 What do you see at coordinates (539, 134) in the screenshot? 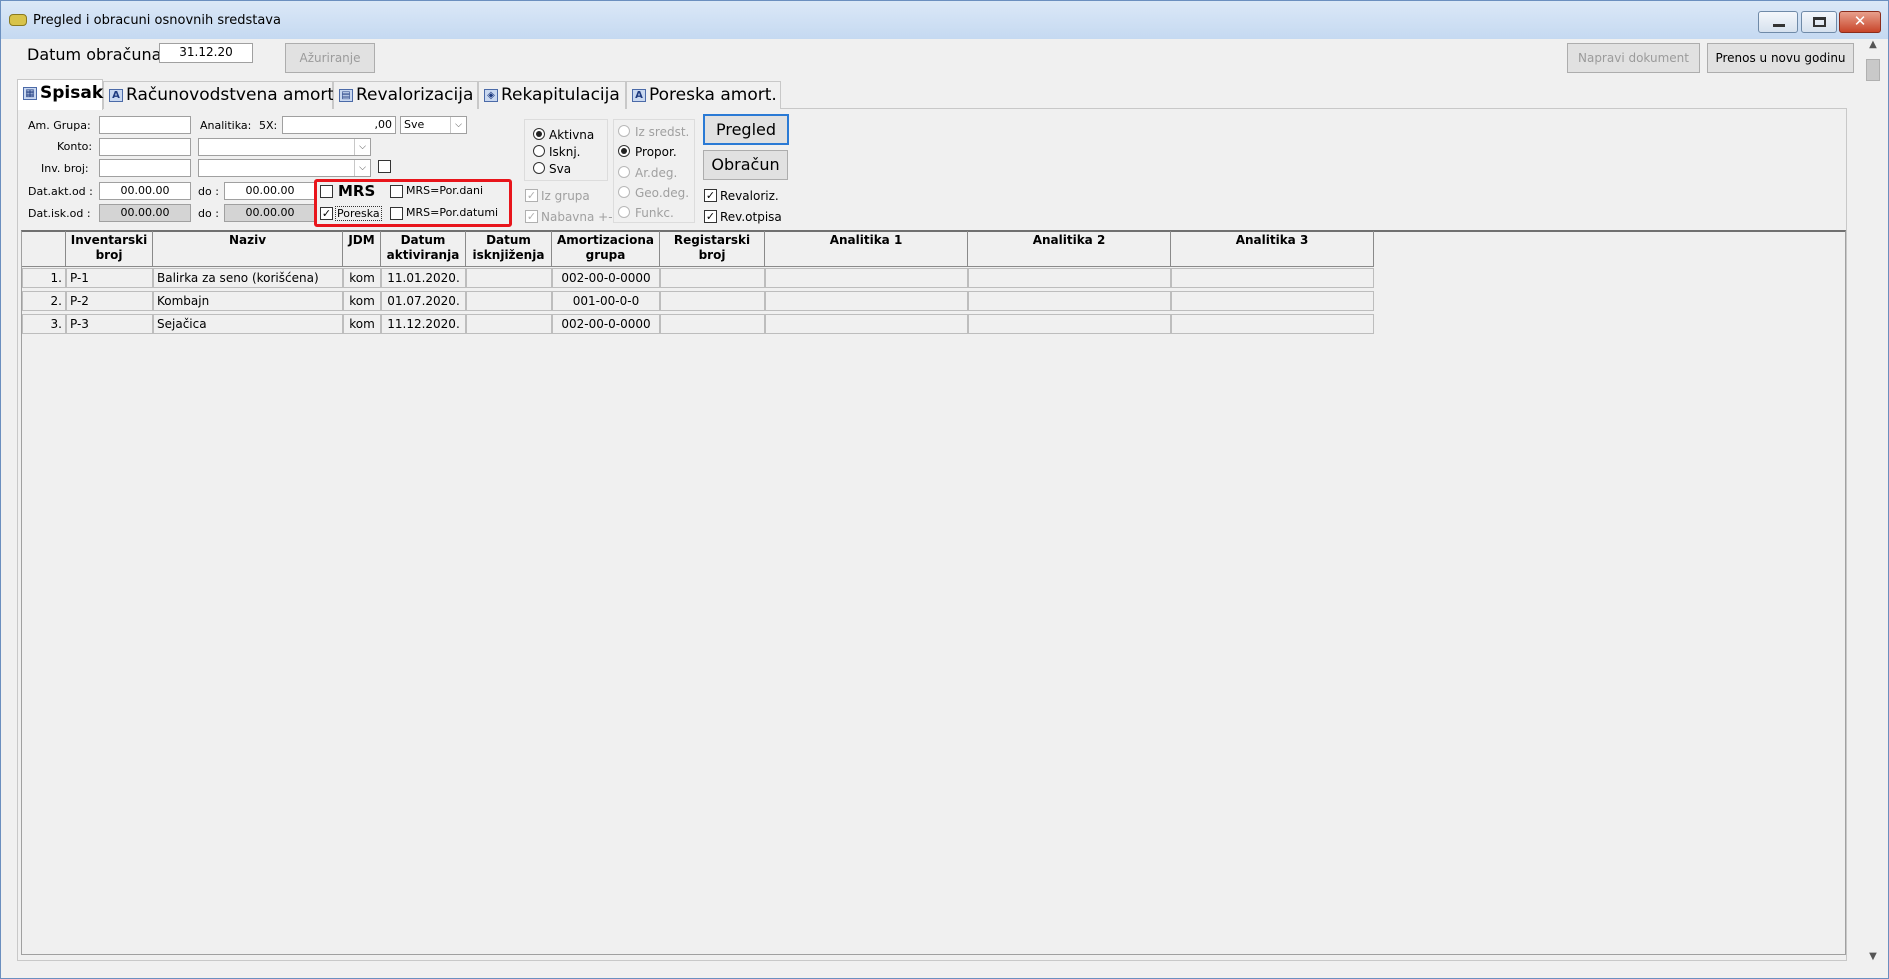
I see `aktivna-radio` at bounding box center [539, 134].